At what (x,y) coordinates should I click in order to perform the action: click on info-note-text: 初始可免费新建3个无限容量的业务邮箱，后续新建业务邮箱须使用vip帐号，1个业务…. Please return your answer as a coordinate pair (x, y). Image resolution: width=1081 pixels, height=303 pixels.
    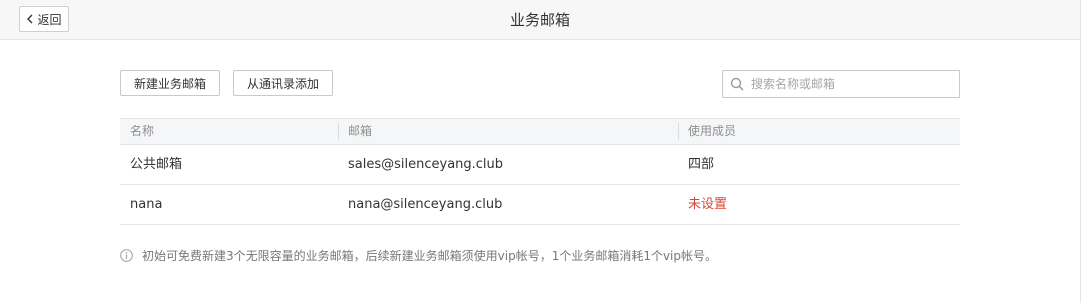
    Looking at the image, I should click on (430, 255).